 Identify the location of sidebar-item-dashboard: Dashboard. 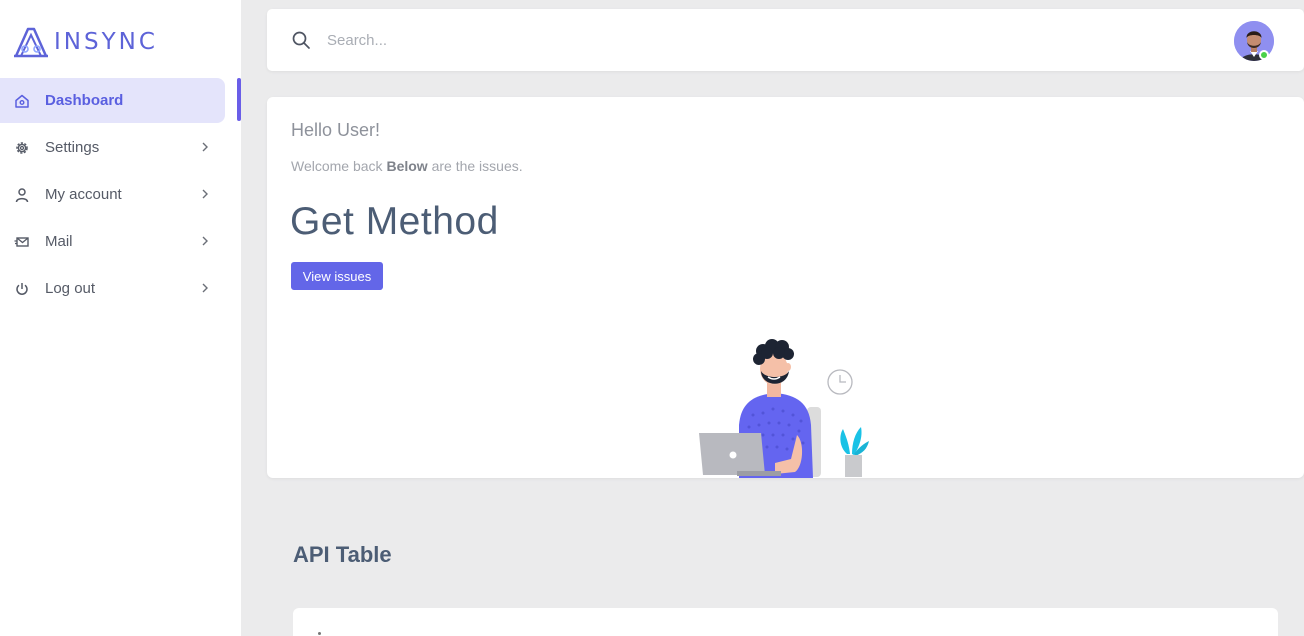
(112, 100).